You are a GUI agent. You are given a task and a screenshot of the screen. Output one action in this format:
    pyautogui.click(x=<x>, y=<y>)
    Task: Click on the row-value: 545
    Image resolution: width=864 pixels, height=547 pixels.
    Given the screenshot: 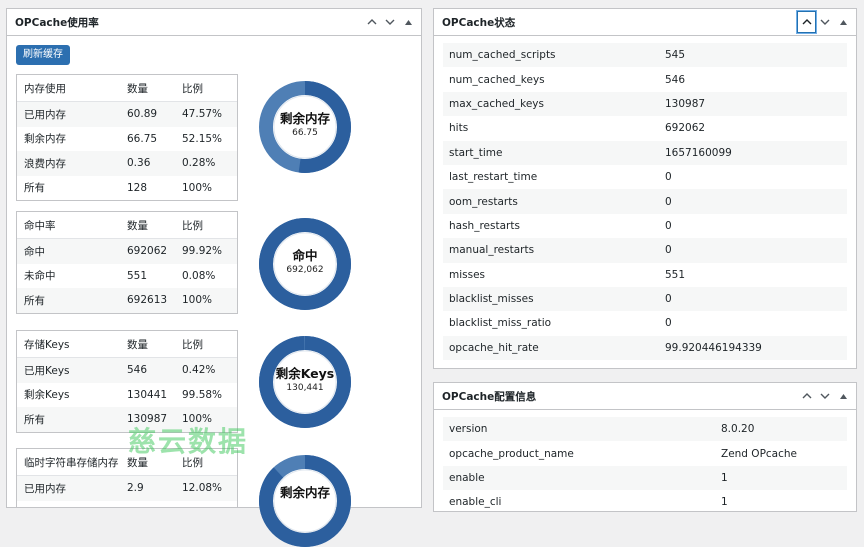 What is the action you would take?
    pyautogui.click(x=675, y=55)
    